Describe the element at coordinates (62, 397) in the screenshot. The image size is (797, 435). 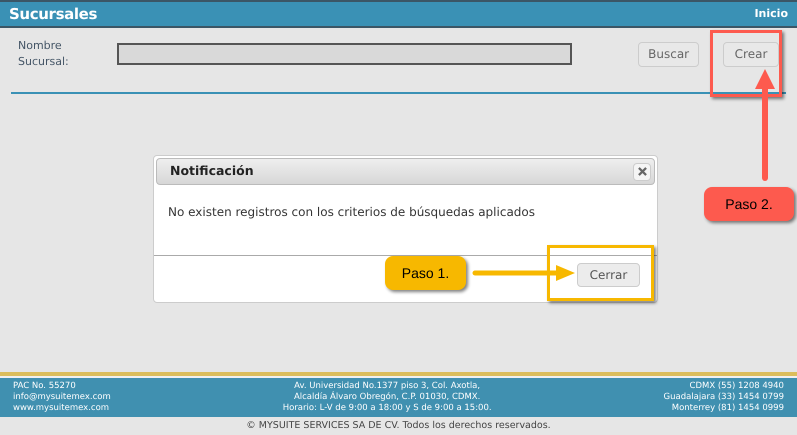
I see `footer-text: info@mysuitemex.com` at that location.